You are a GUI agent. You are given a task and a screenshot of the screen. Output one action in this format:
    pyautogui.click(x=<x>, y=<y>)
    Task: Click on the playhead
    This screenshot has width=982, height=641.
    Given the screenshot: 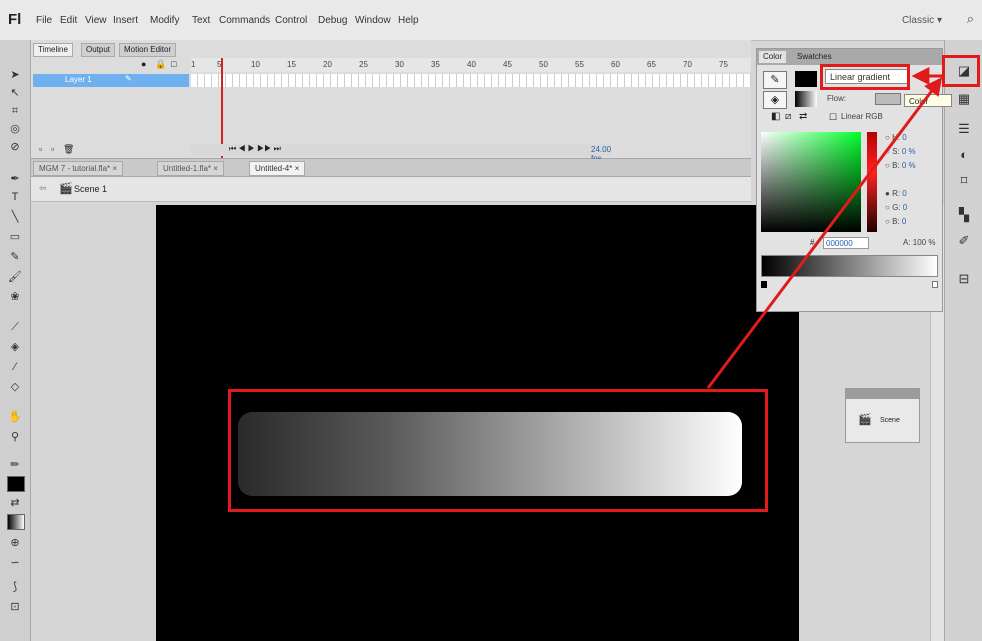 What is the action you would take?
    pyautogui.click(x=222, y=108)
    